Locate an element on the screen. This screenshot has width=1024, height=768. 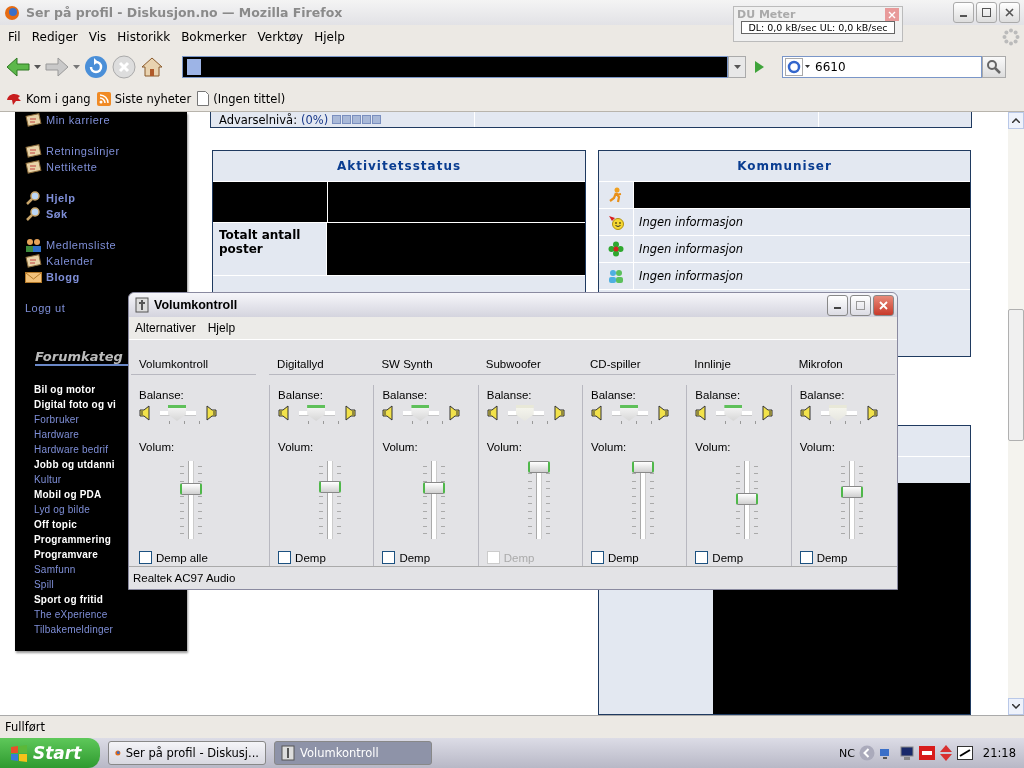
category-link: Digital foto og vi is located at coordinates (75, 406).